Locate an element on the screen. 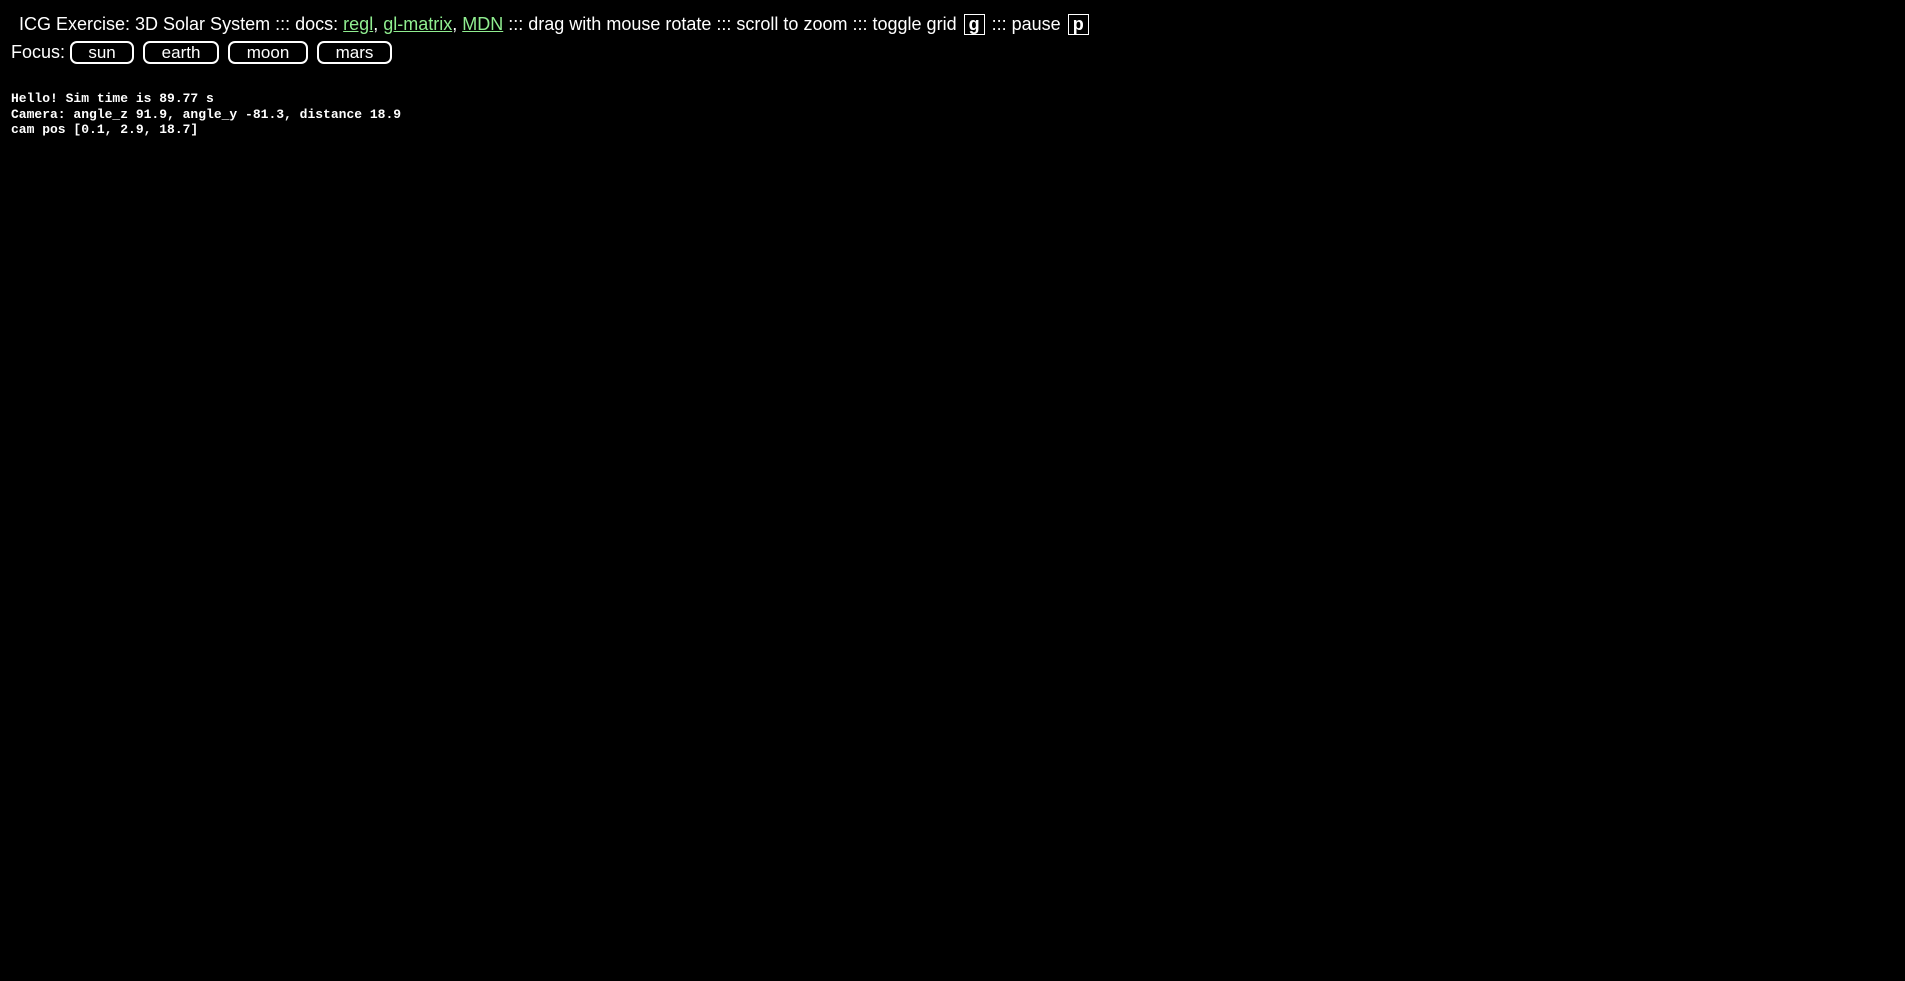  focus-bar: Focus: sun earth moon mars is located at coordinates (202, 52).